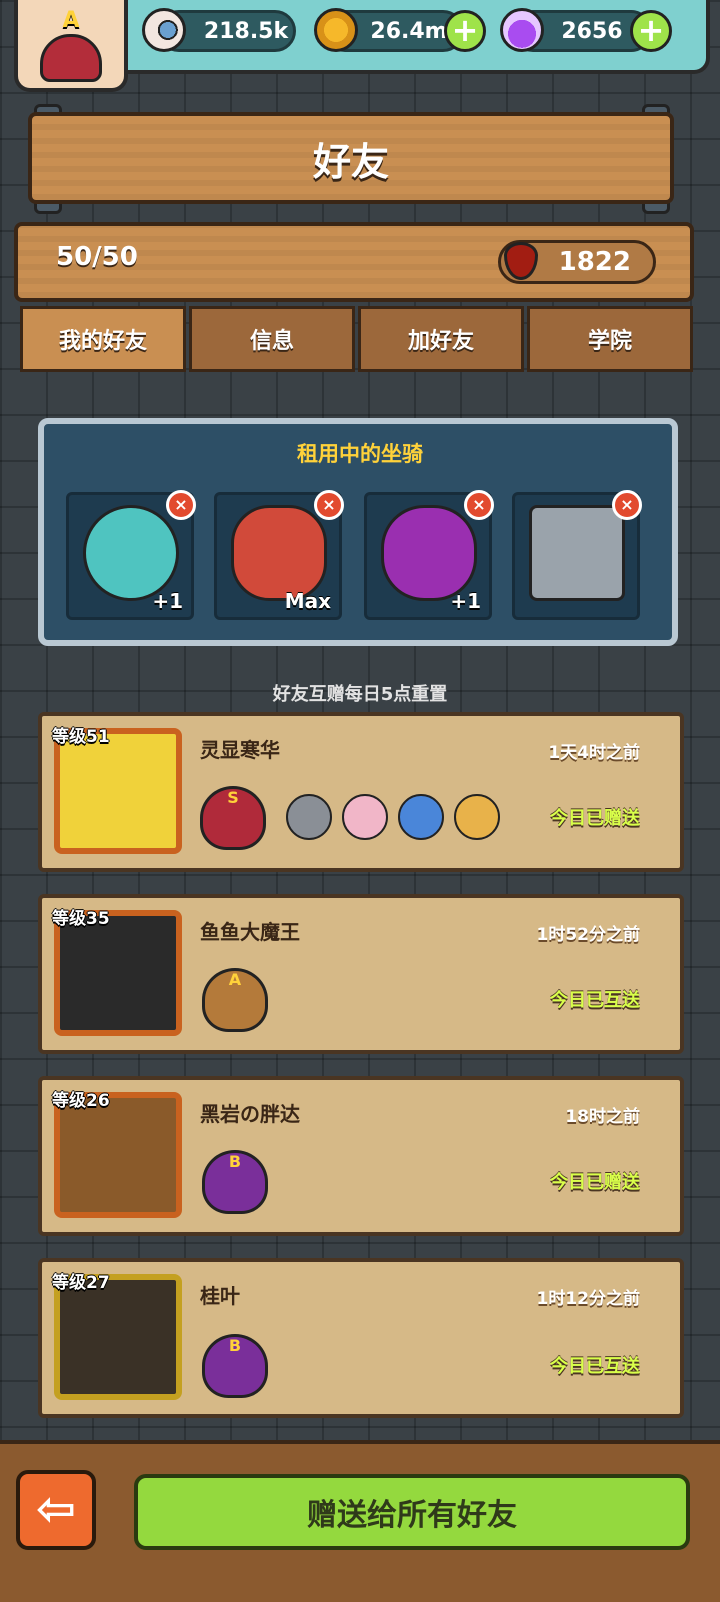  I want to click on add-potion-button: +, so click(651, 31).